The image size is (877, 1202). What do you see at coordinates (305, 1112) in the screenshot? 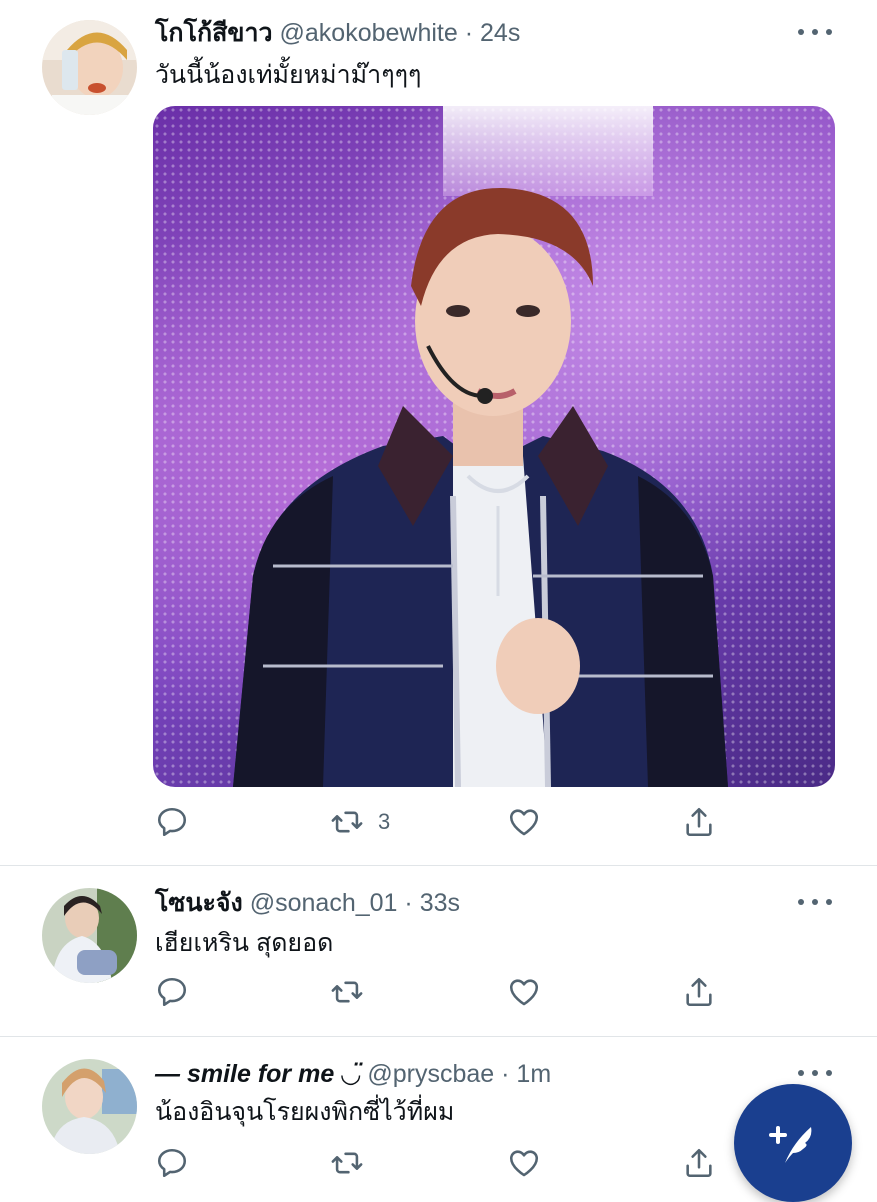
I see `tweet-text: น้องอินจุนโรยผงพิกซี่ไว้ที่ผม` at bounding box center [305, 1112].